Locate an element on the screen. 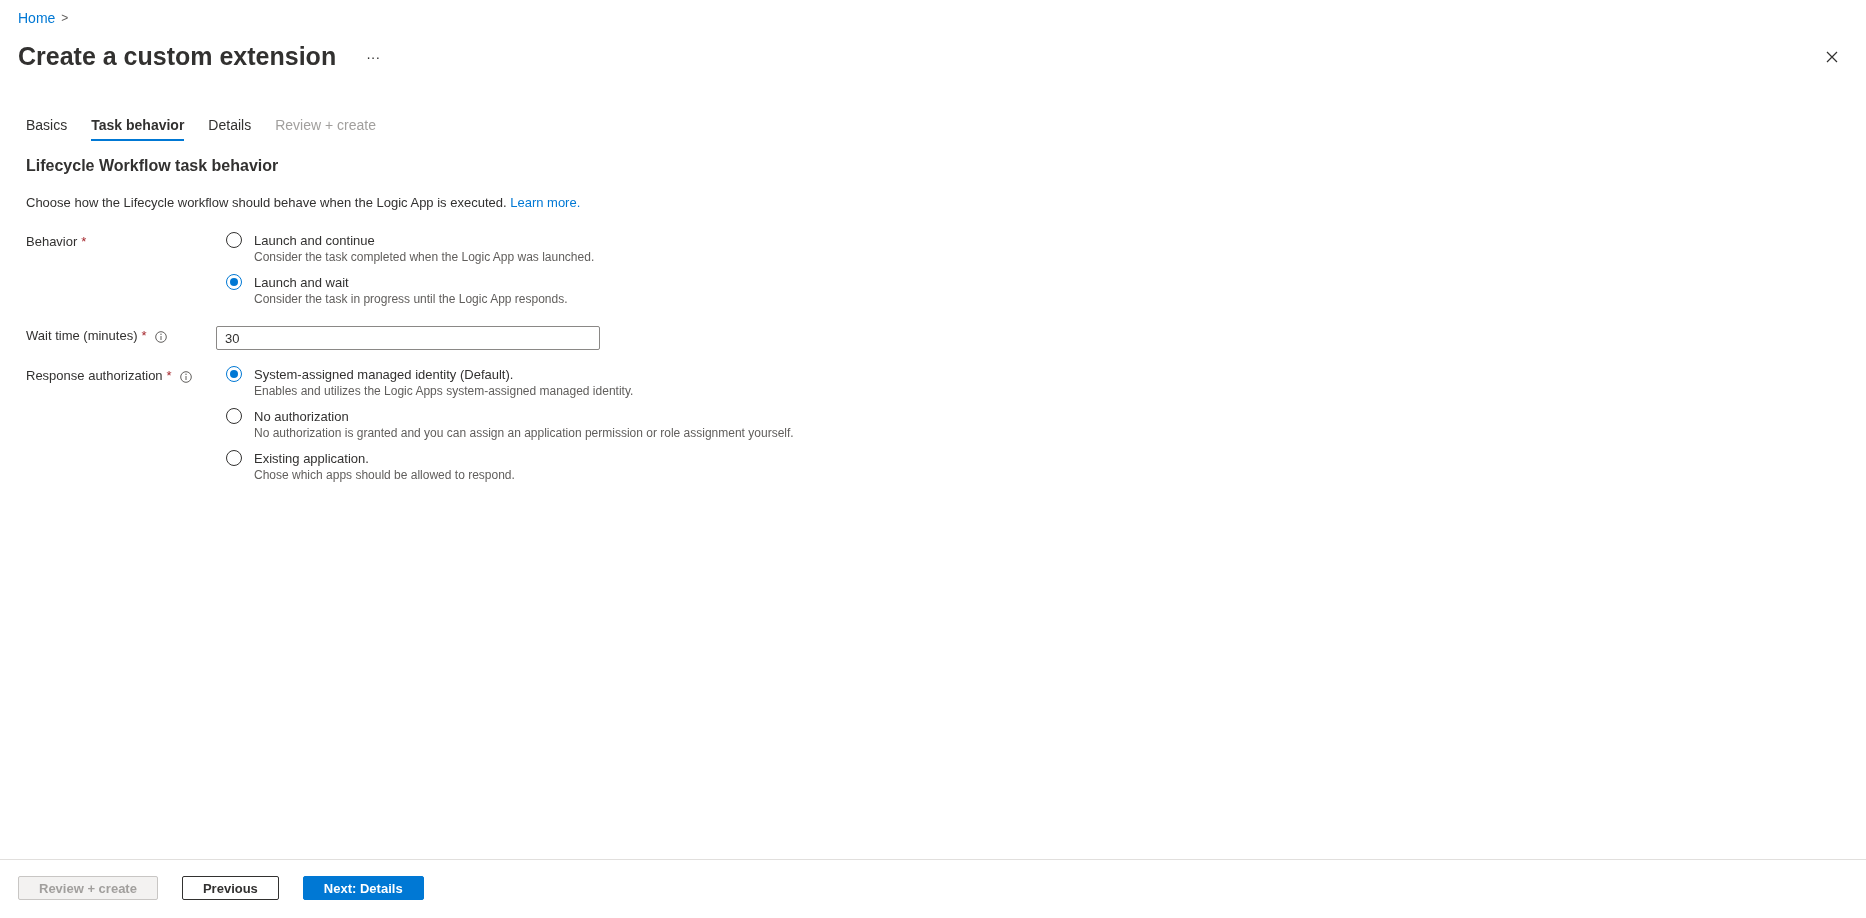 This screenshot has height=918, width=1866. more-button: ··· is located at coordinates (373, 56).